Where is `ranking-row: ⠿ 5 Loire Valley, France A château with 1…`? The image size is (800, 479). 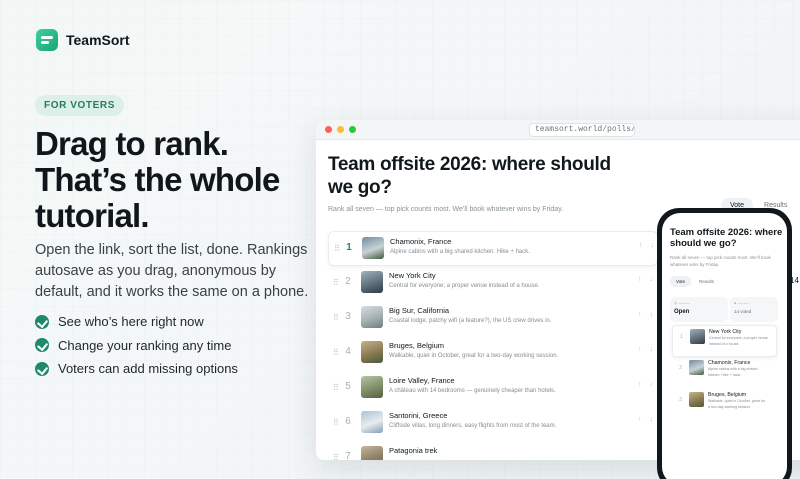
ranking-row: ⠿ 5 Loire Valley, France A château with 1… is located at coordinates (493, 388).